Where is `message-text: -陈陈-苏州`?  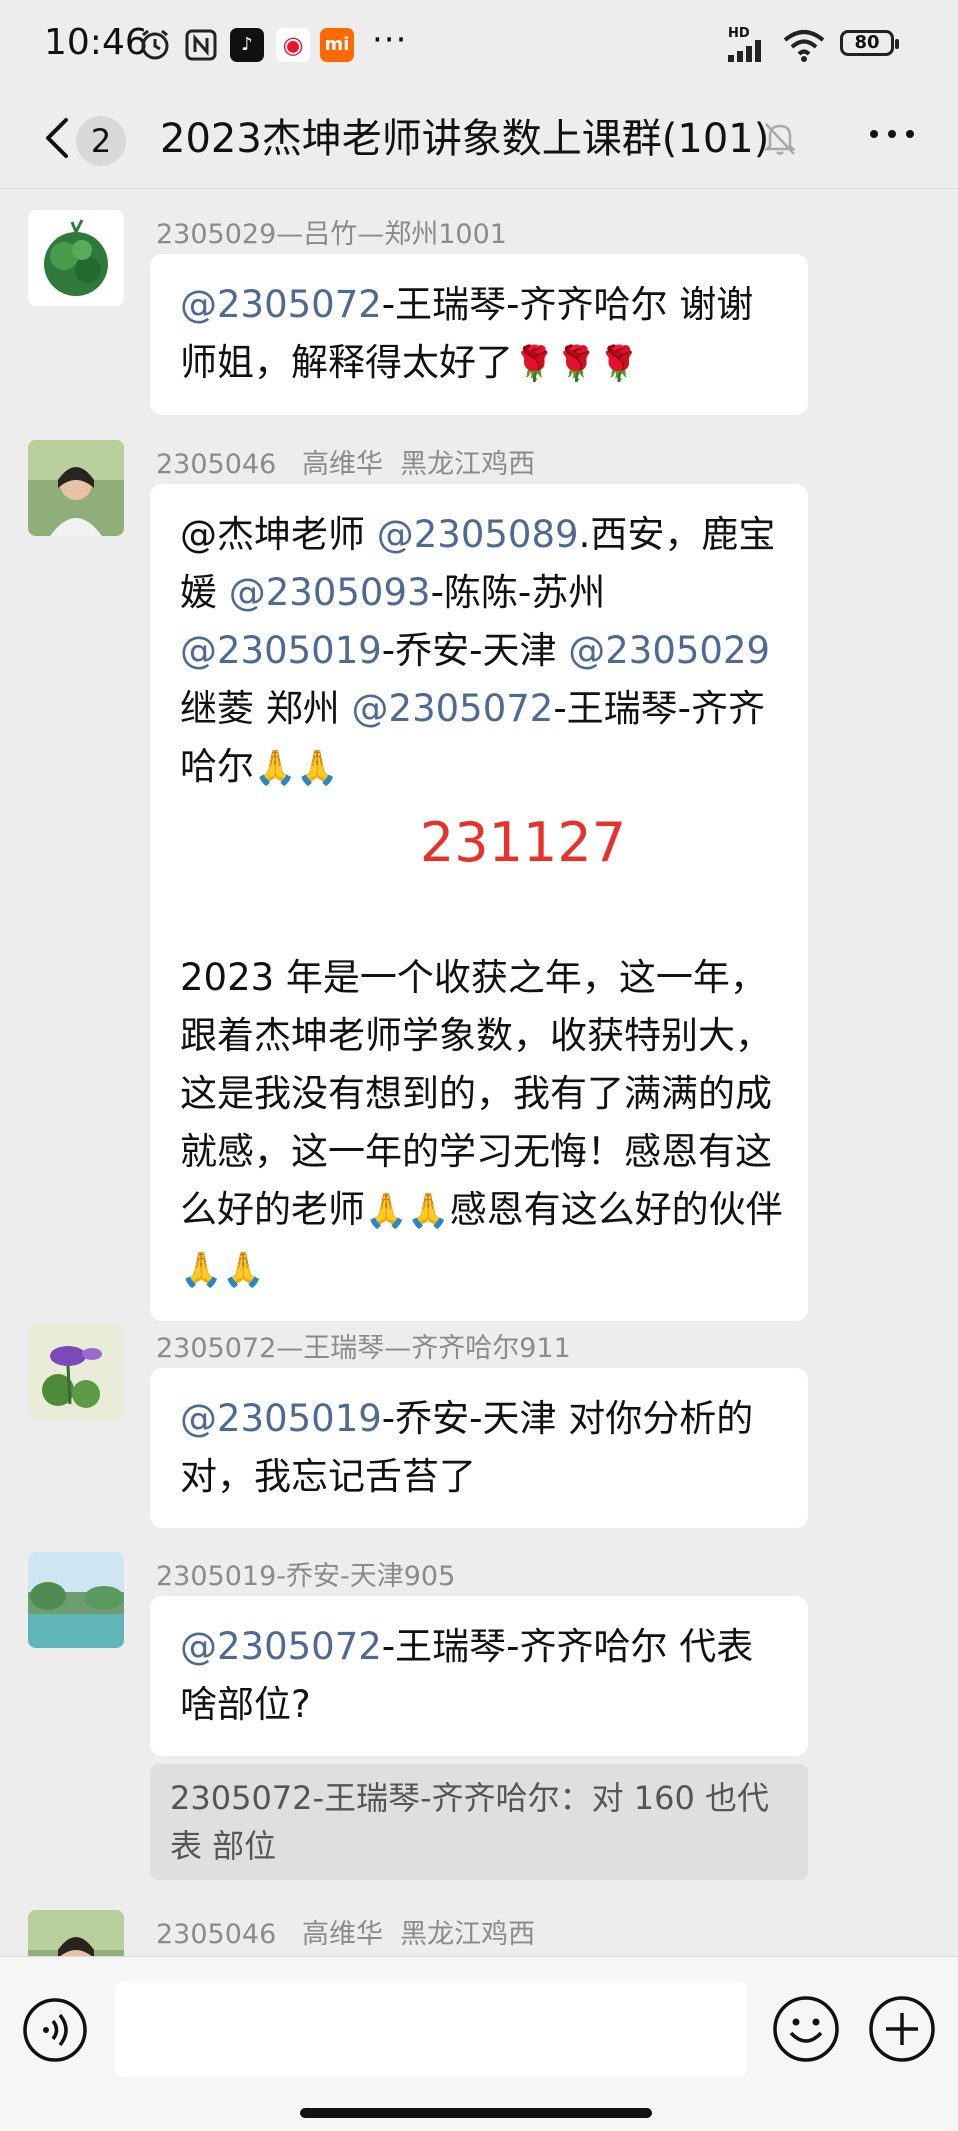 message-text: -陈陈-苏州 is located at coordinates (518, 592).